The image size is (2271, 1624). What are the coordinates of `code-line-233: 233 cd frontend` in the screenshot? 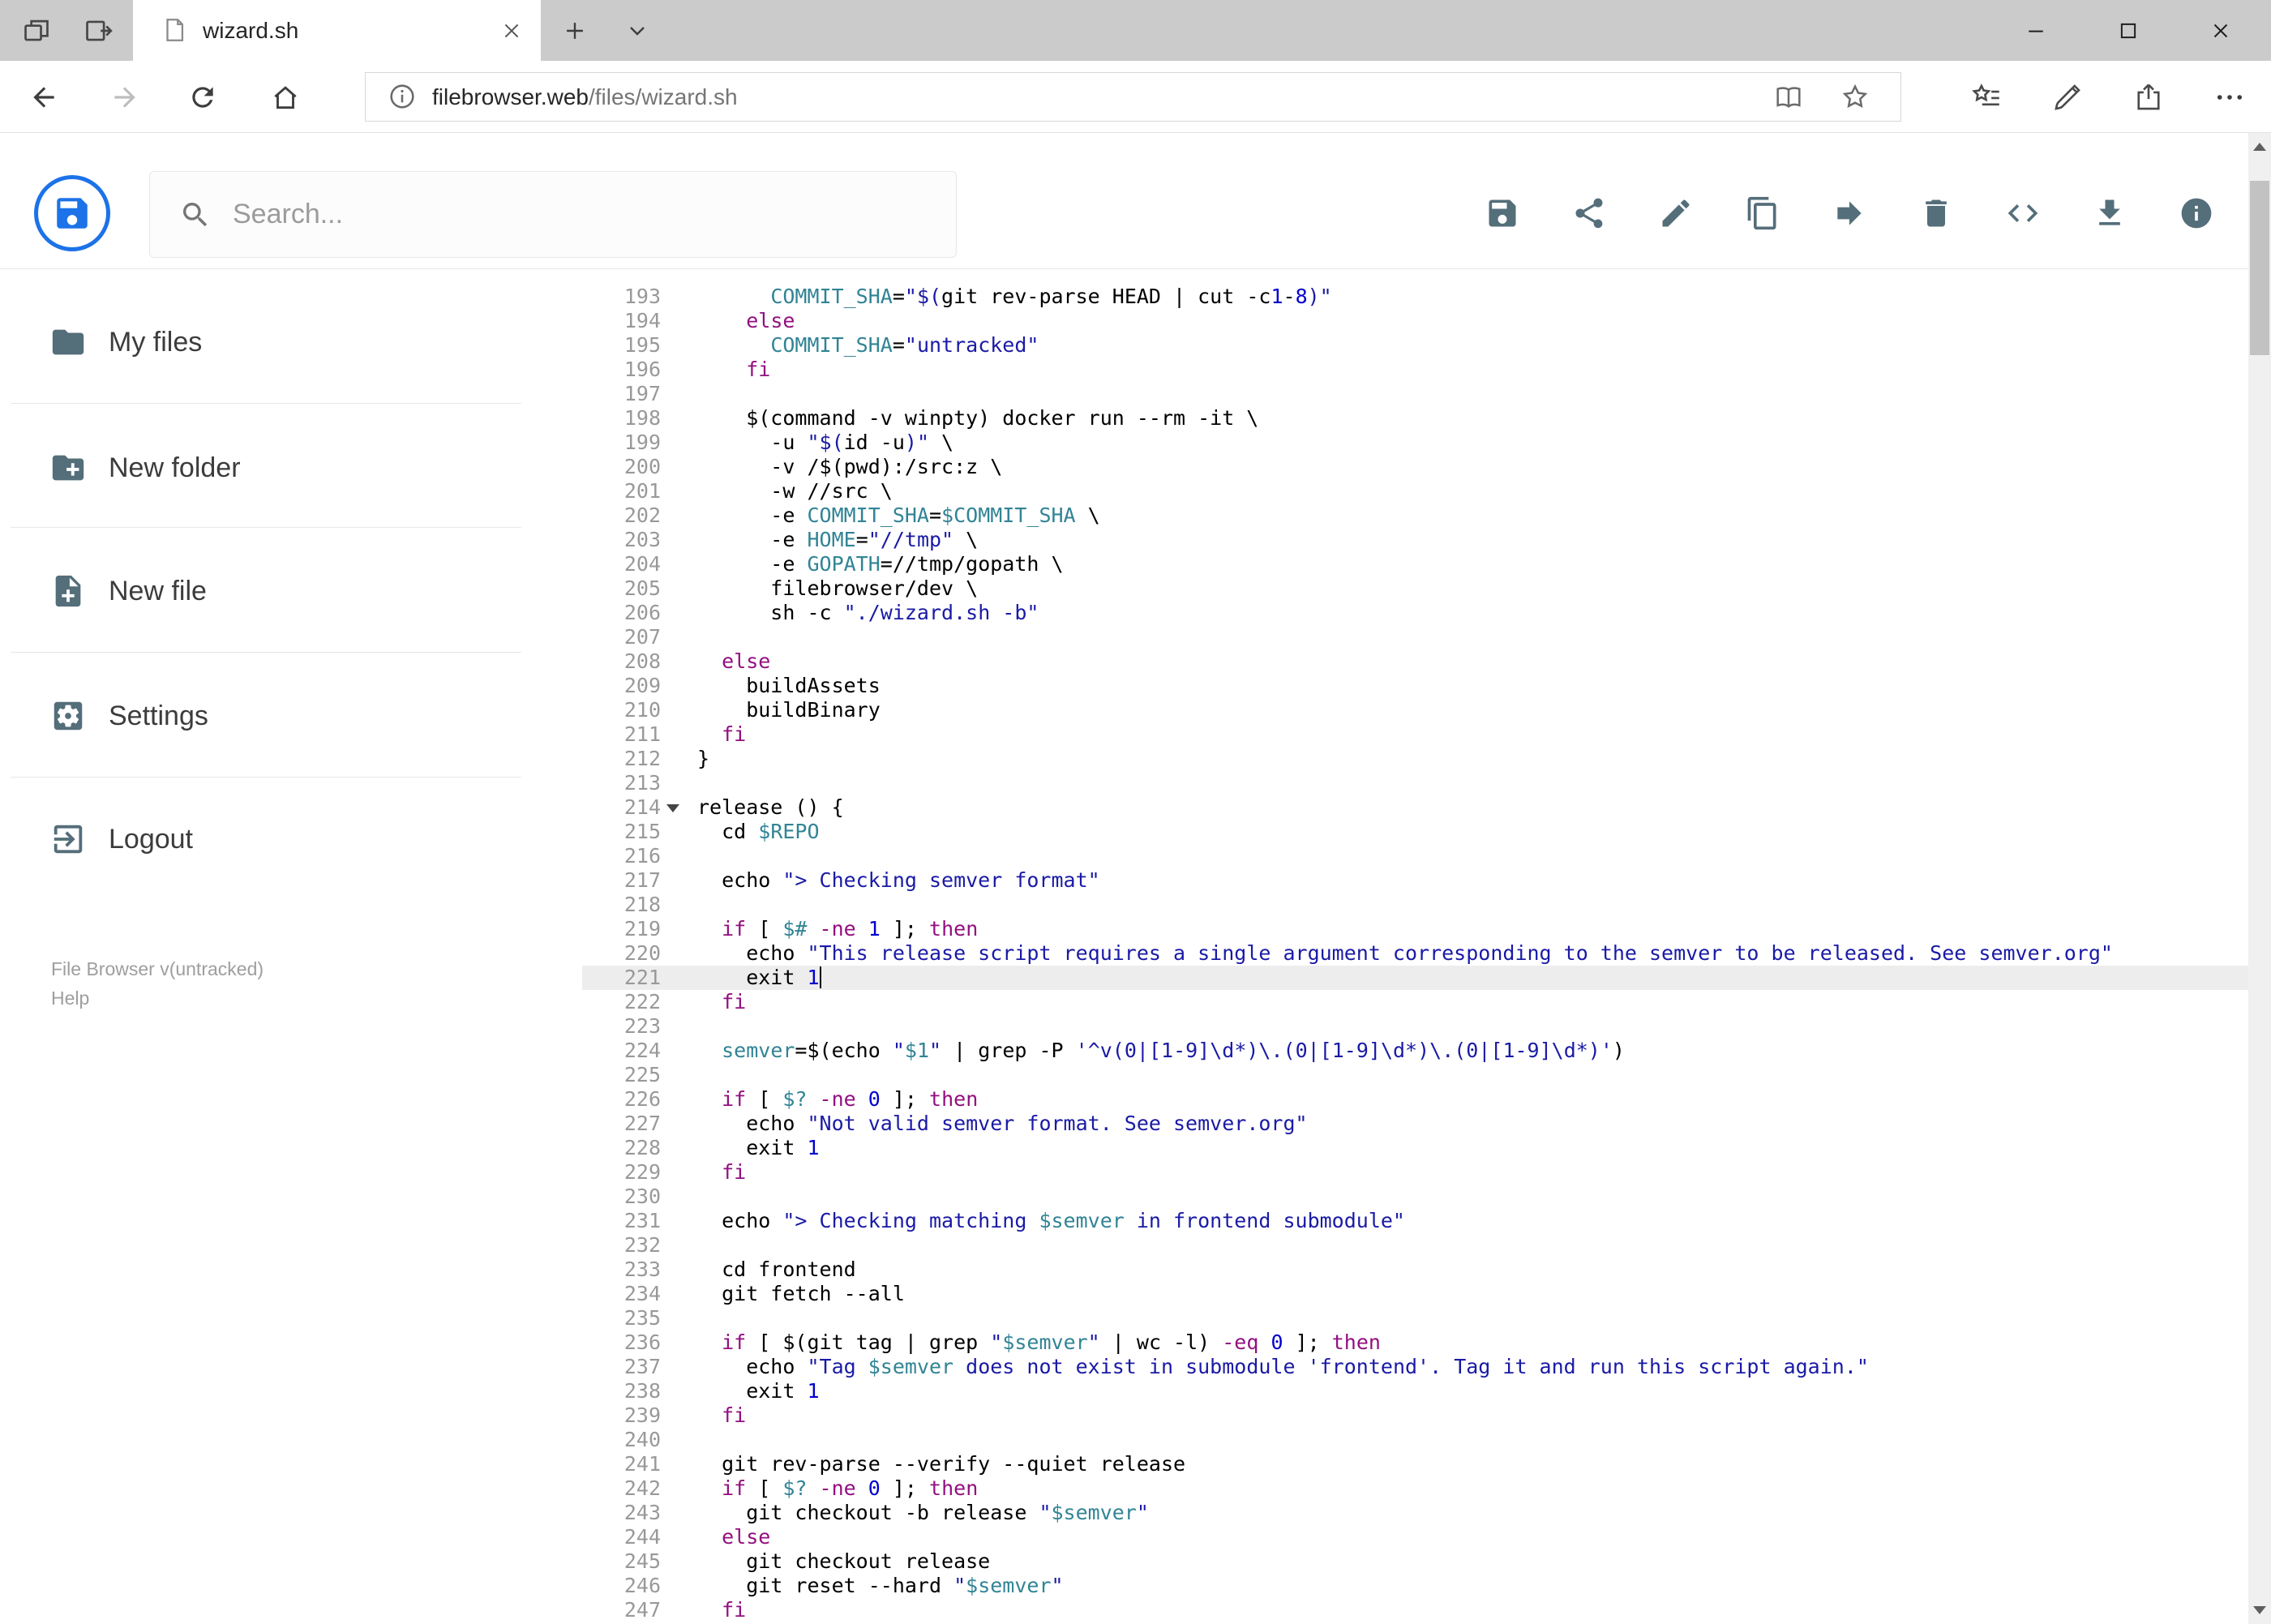 It's located at (1415, 1270).